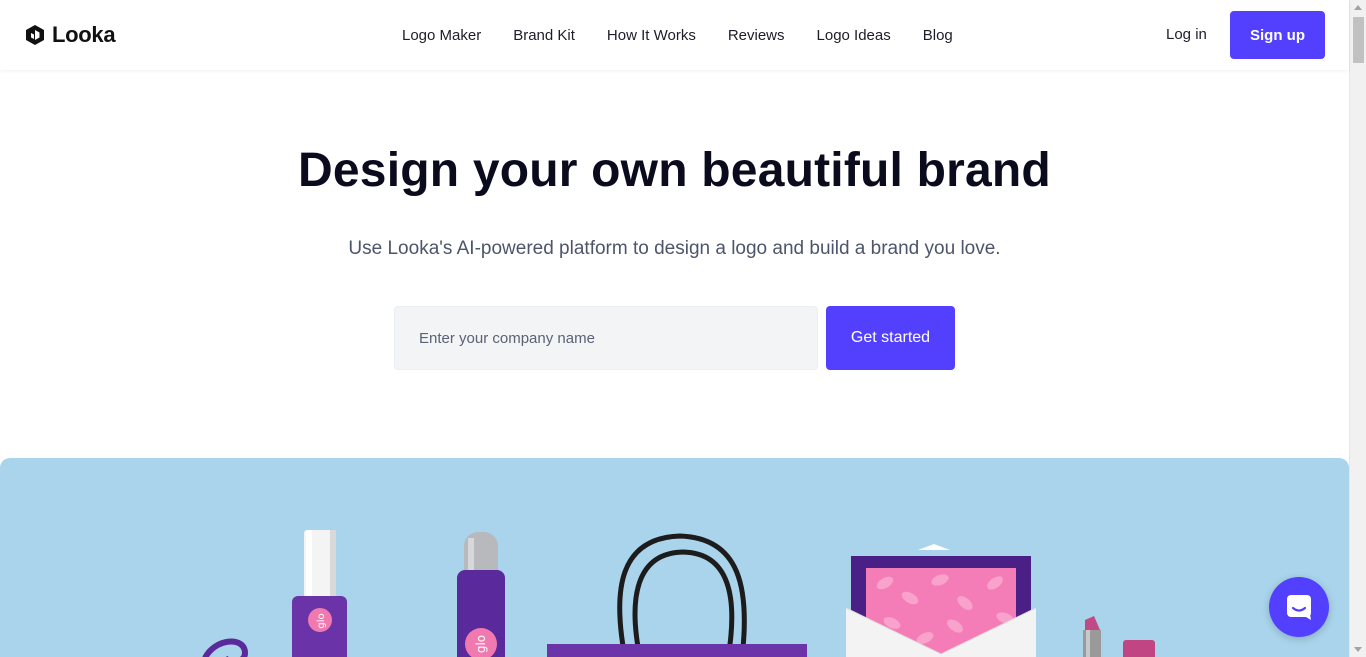 Image resolution: width=1366 pixels, height=657 pixels. Describe the element at coordinates (544, 35) in the screenshot. I see `nav-brand-kit: Brand Kit` at that location.